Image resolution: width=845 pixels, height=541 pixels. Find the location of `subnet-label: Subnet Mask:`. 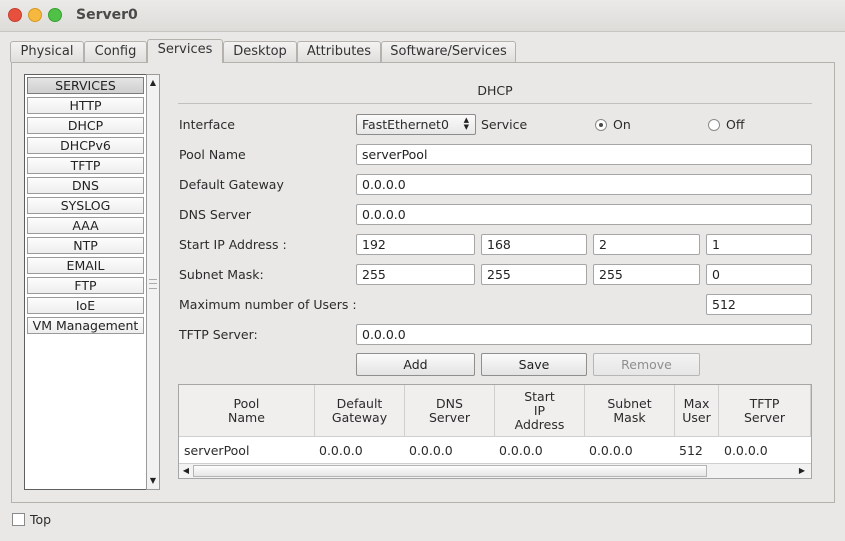

subnet-label: Subnet Mask: is located at coordinates (221, 274).